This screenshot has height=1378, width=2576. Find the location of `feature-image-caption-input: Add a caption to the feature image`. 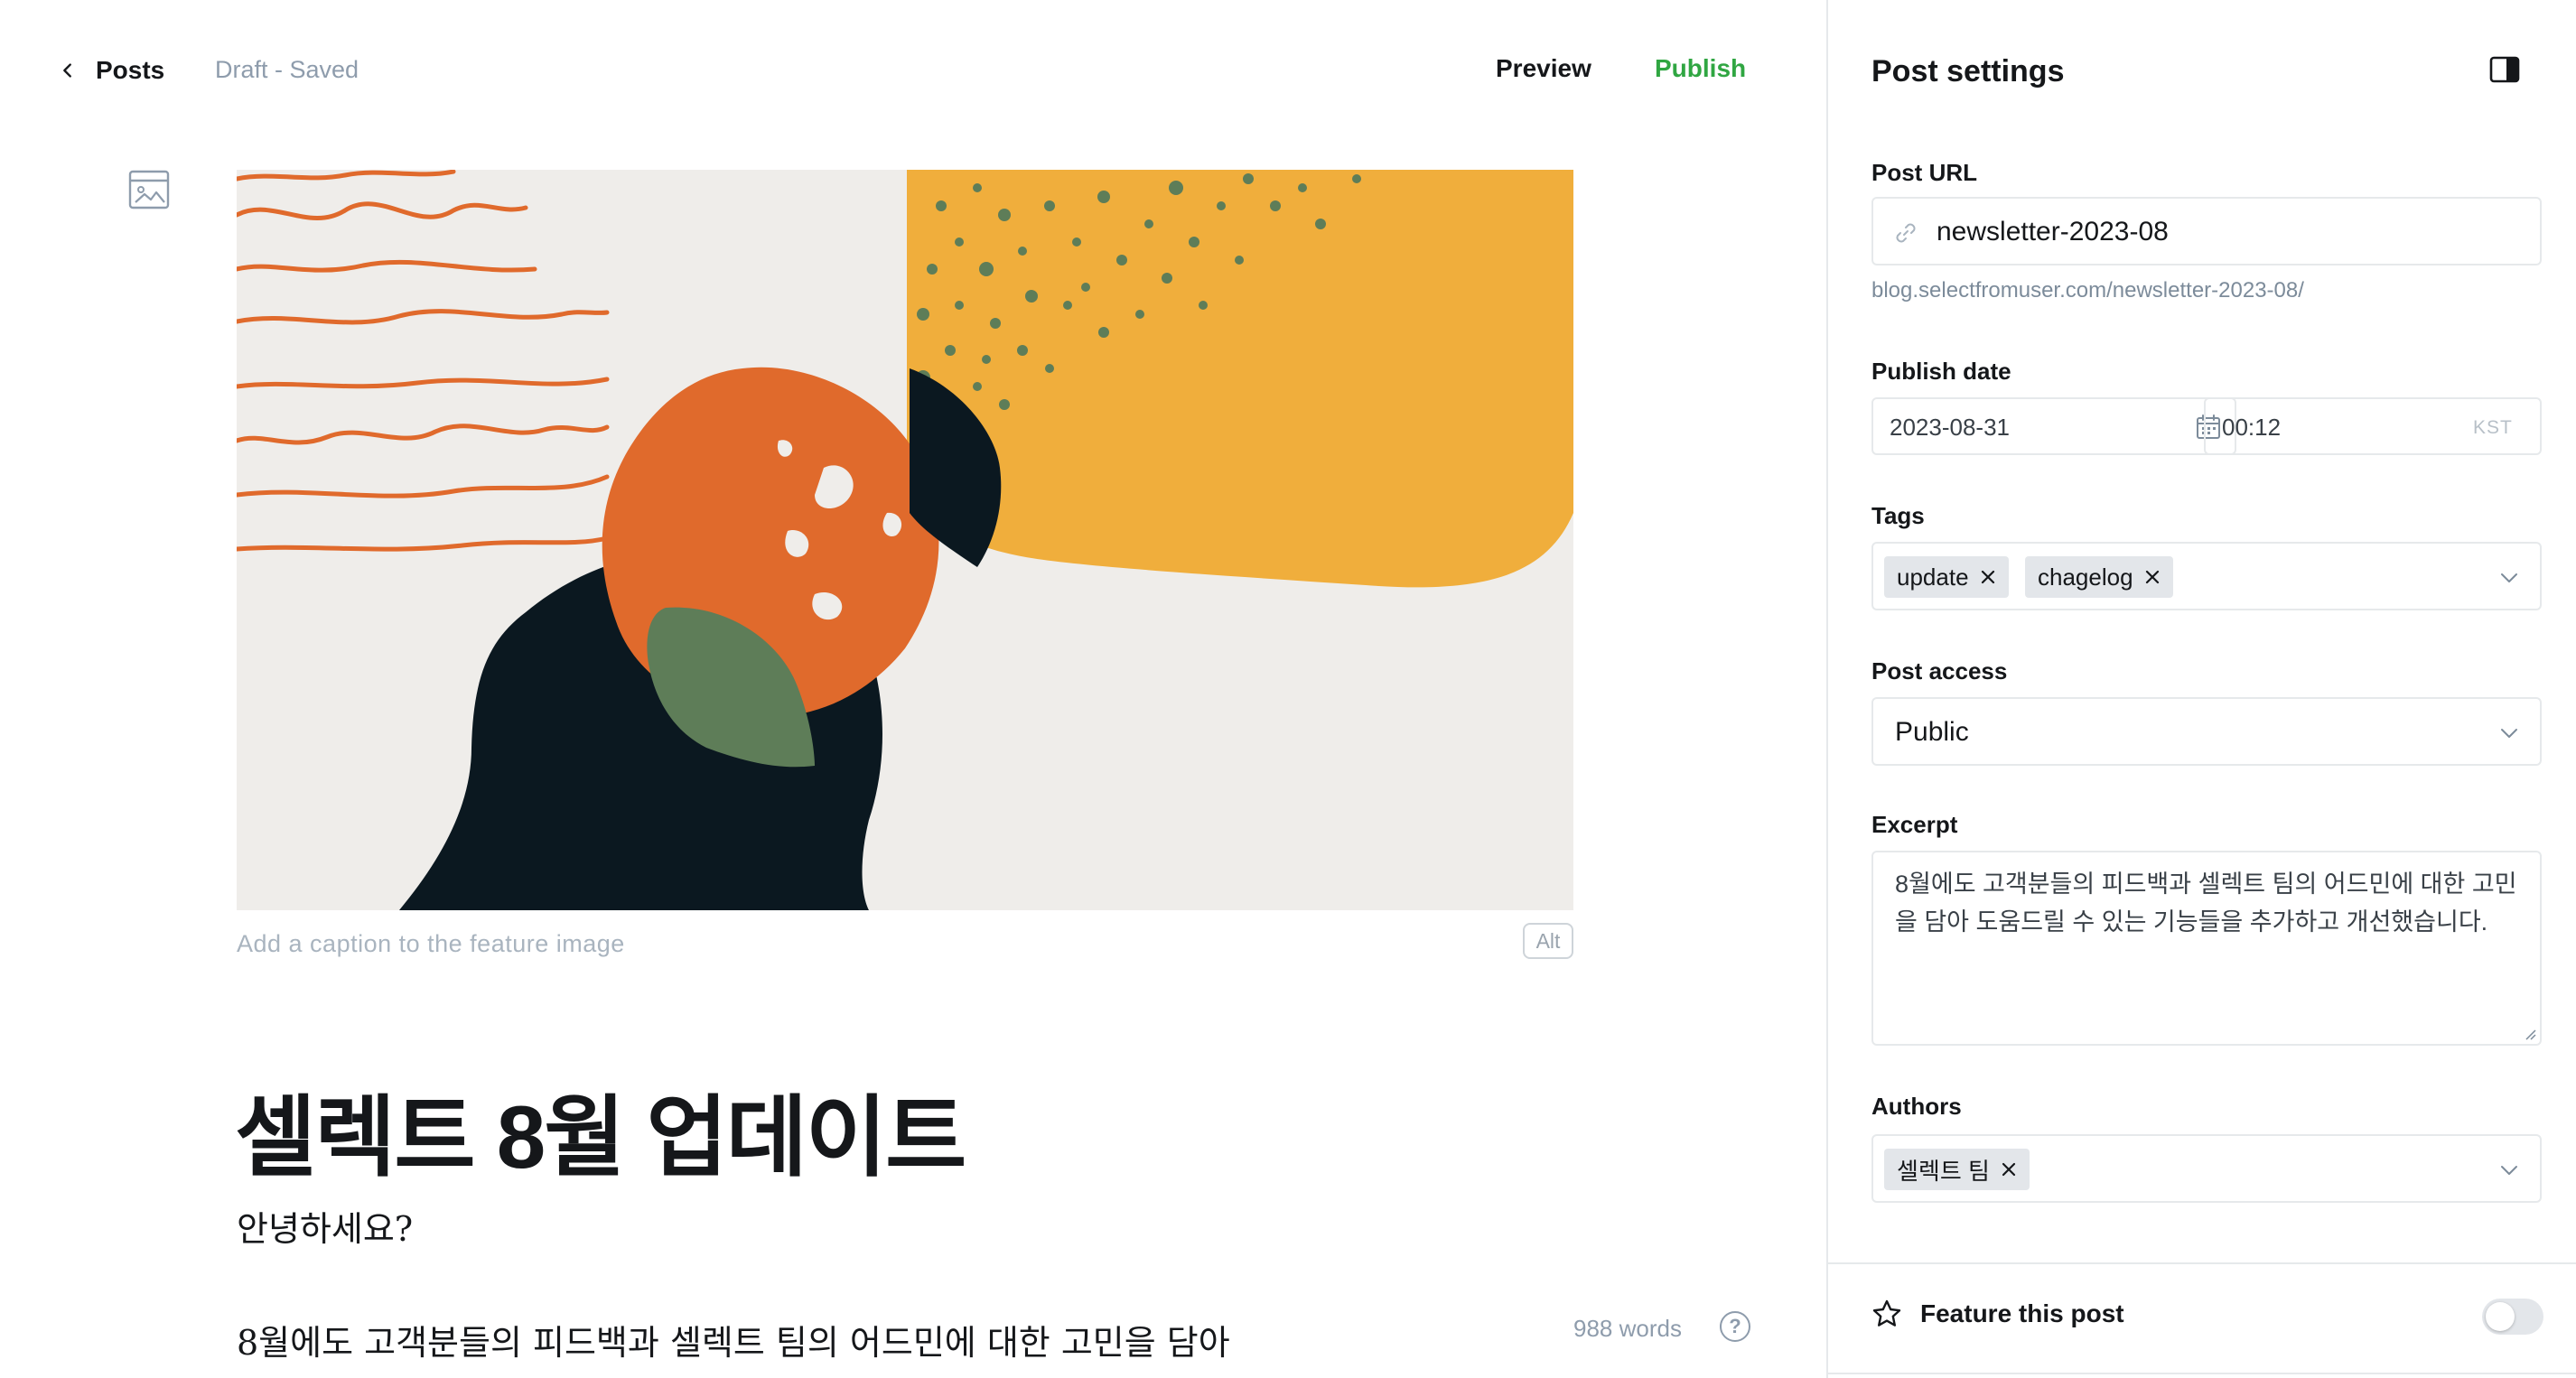

feature-image-caption-input: Add a caption to the feature image is located at coordinates (431, 944).